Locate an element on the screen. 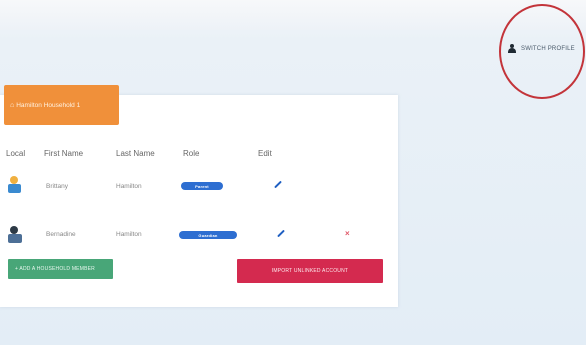 This screenshot has height=345, width=586. home-icon: ⌂ is located at coordinates (12, 105).